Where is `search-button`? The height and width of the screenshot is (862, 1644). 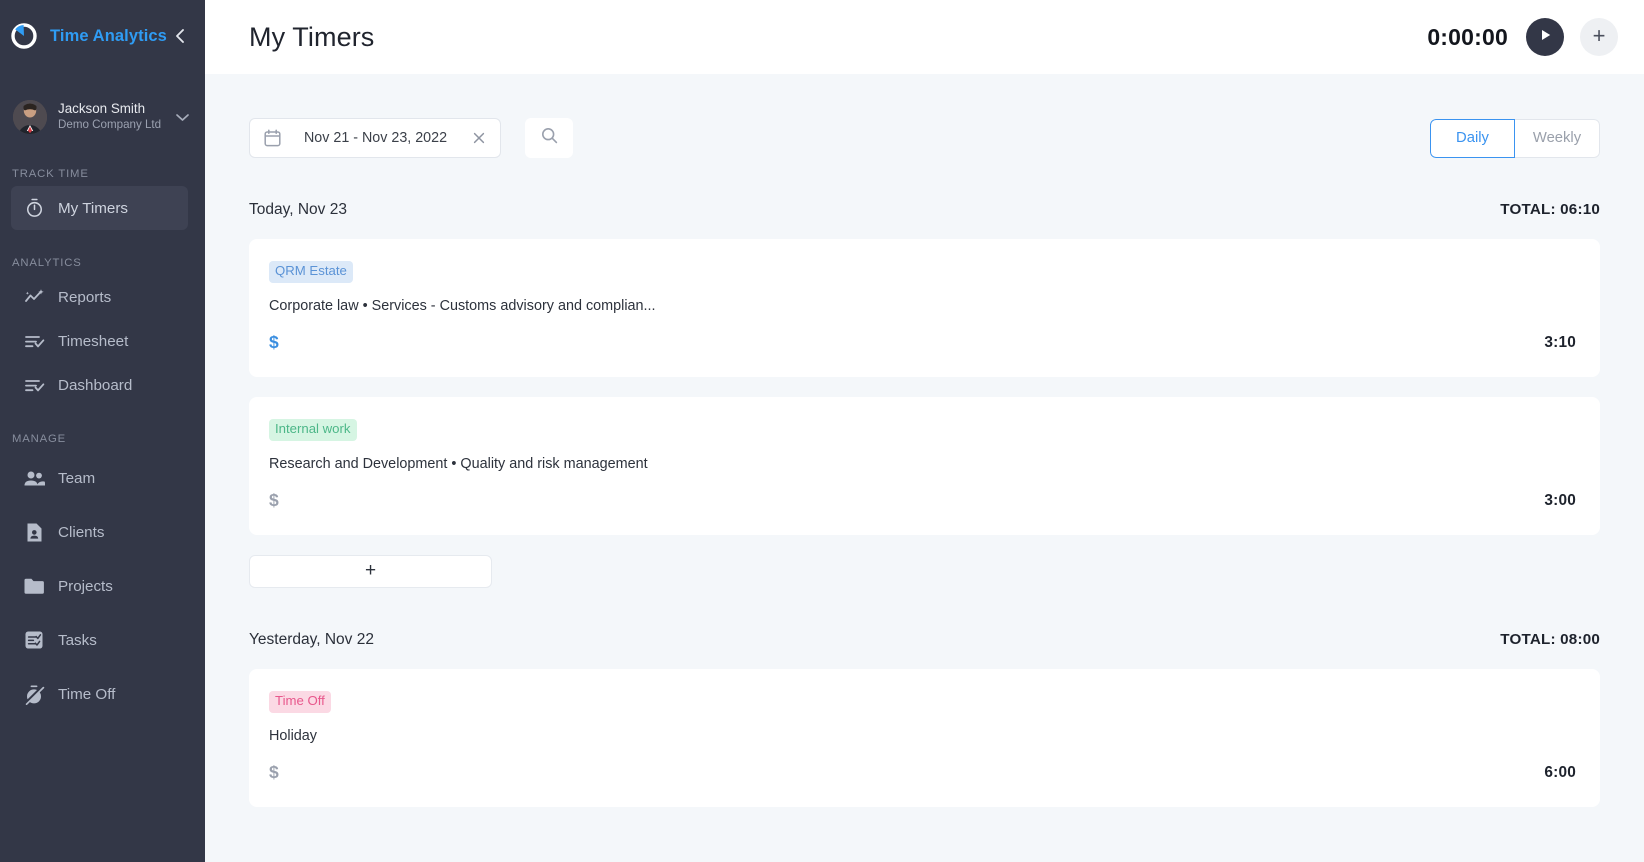 search-button is located at coordinates (549, 138).